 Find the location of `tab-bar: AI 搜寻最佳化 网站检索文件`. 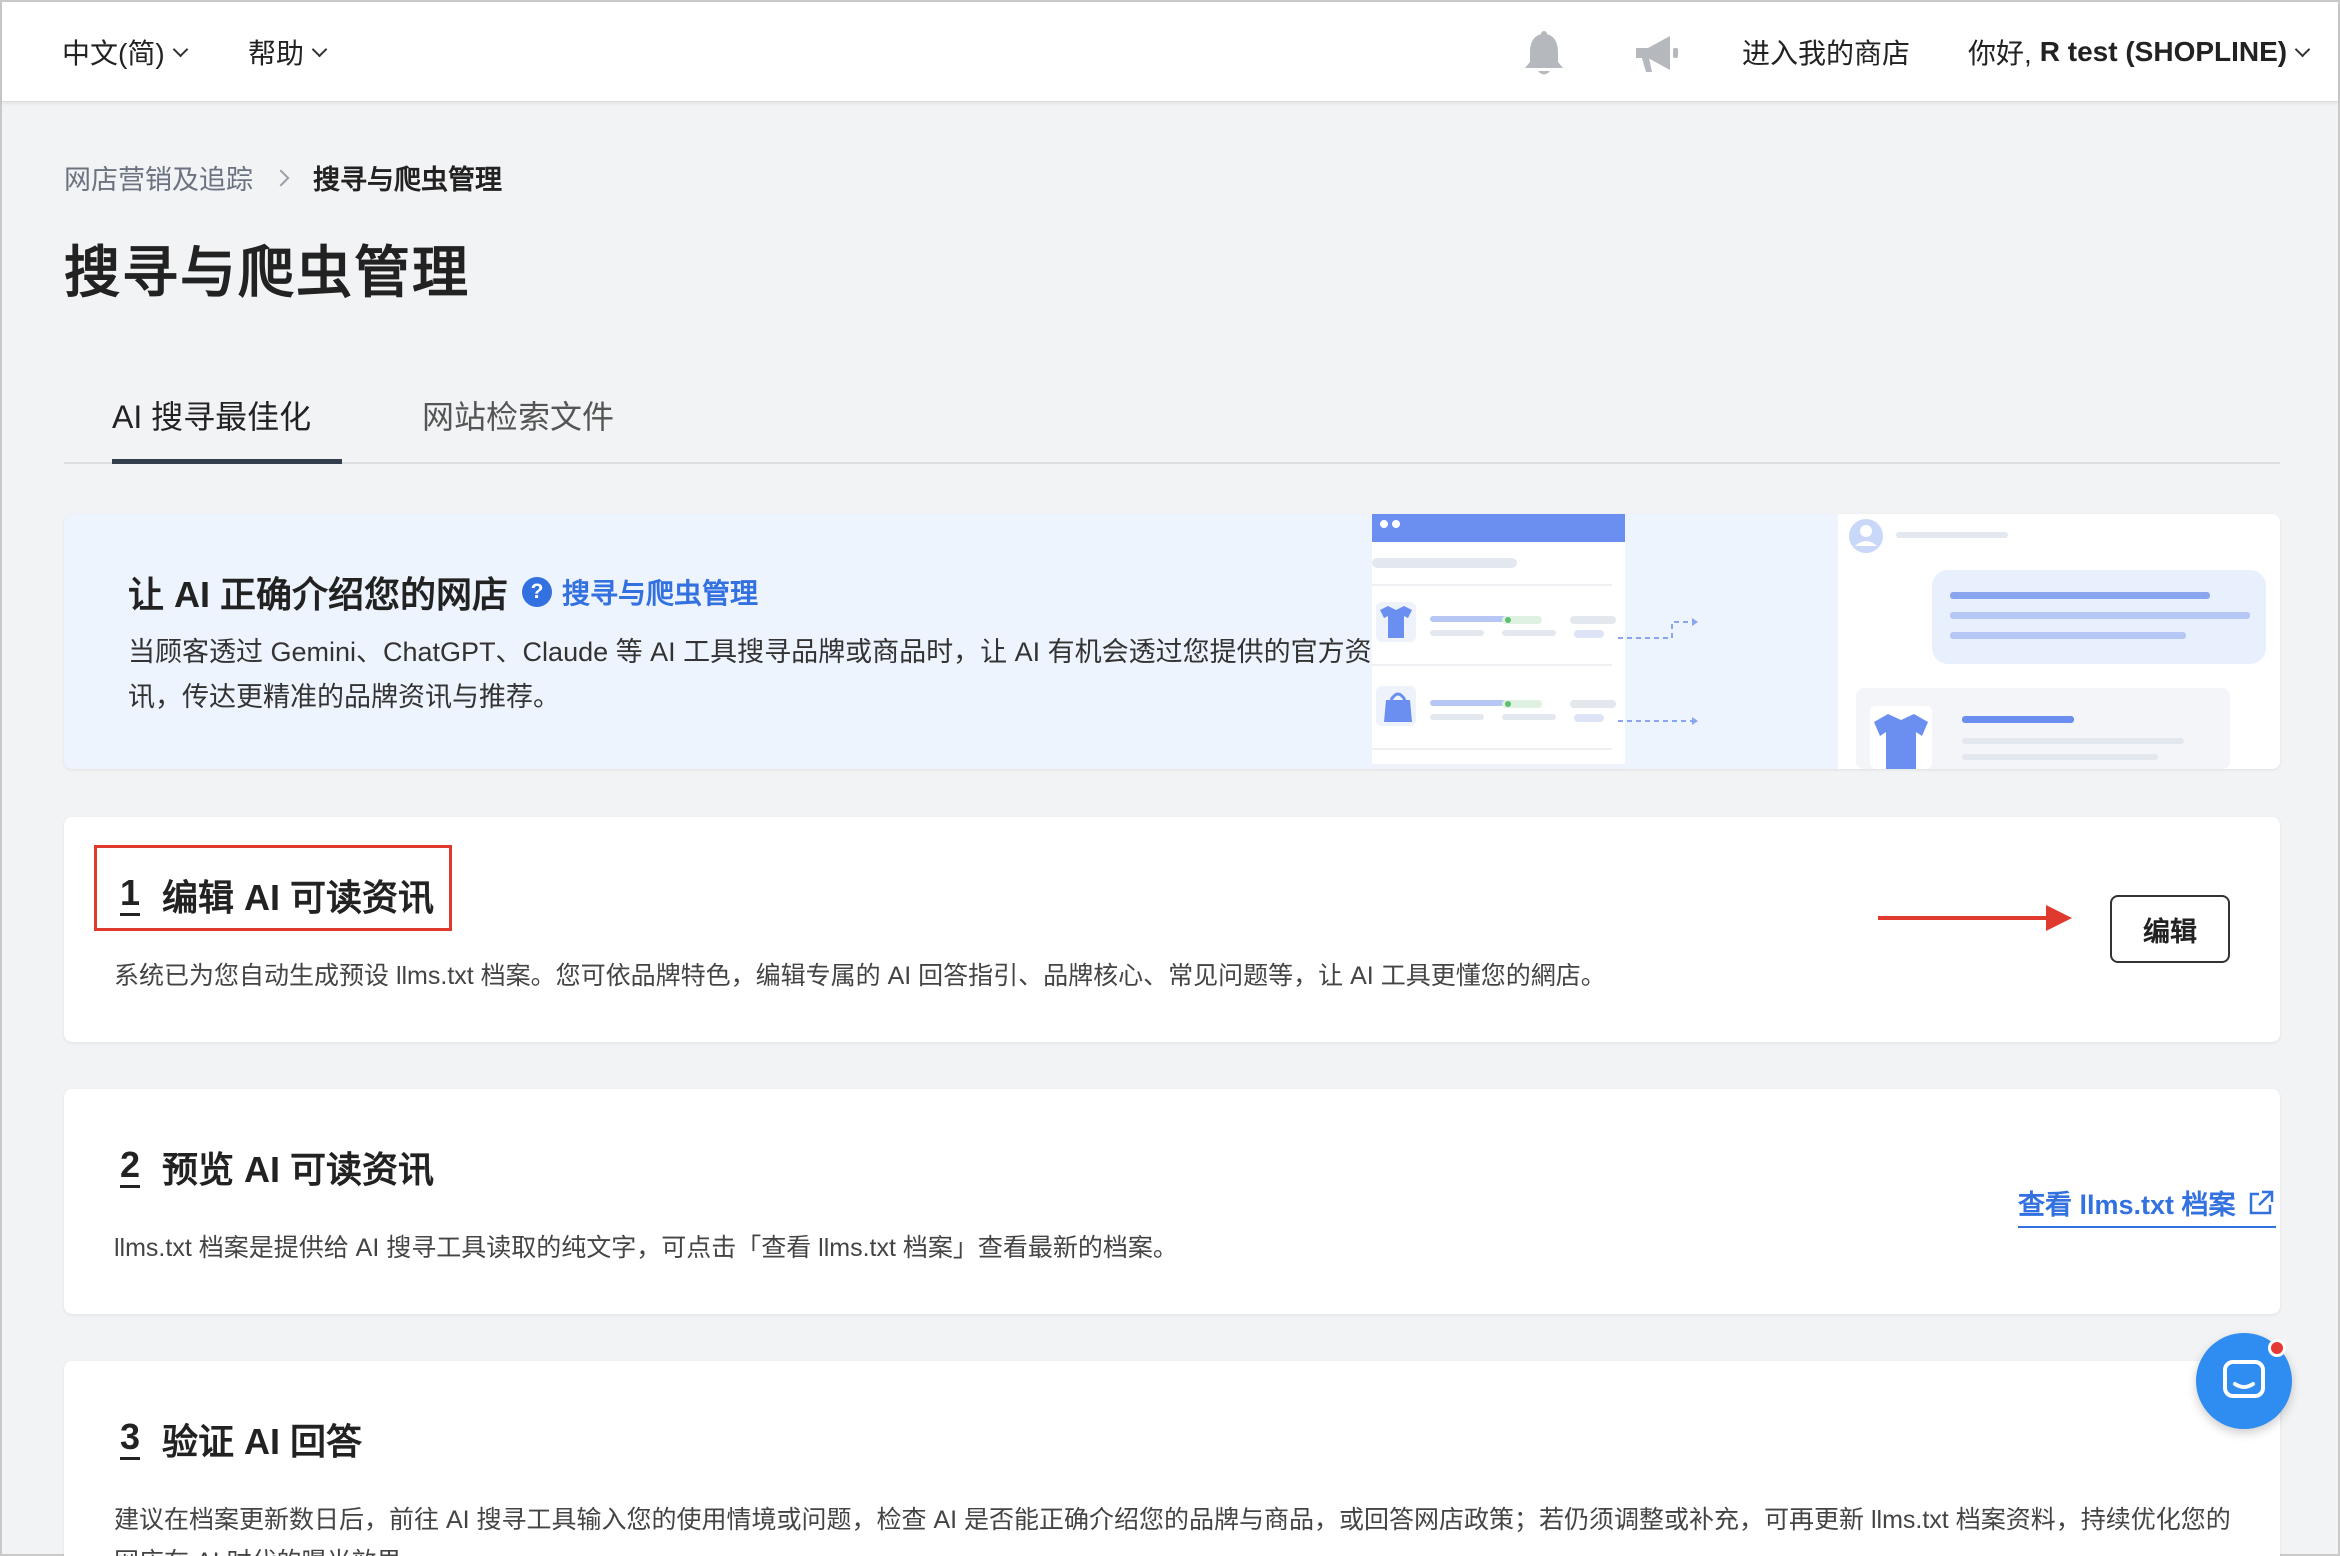

tab-bar: AI 搜寻最佳化 网站检索文件 is located at coordinates (1172, 418).